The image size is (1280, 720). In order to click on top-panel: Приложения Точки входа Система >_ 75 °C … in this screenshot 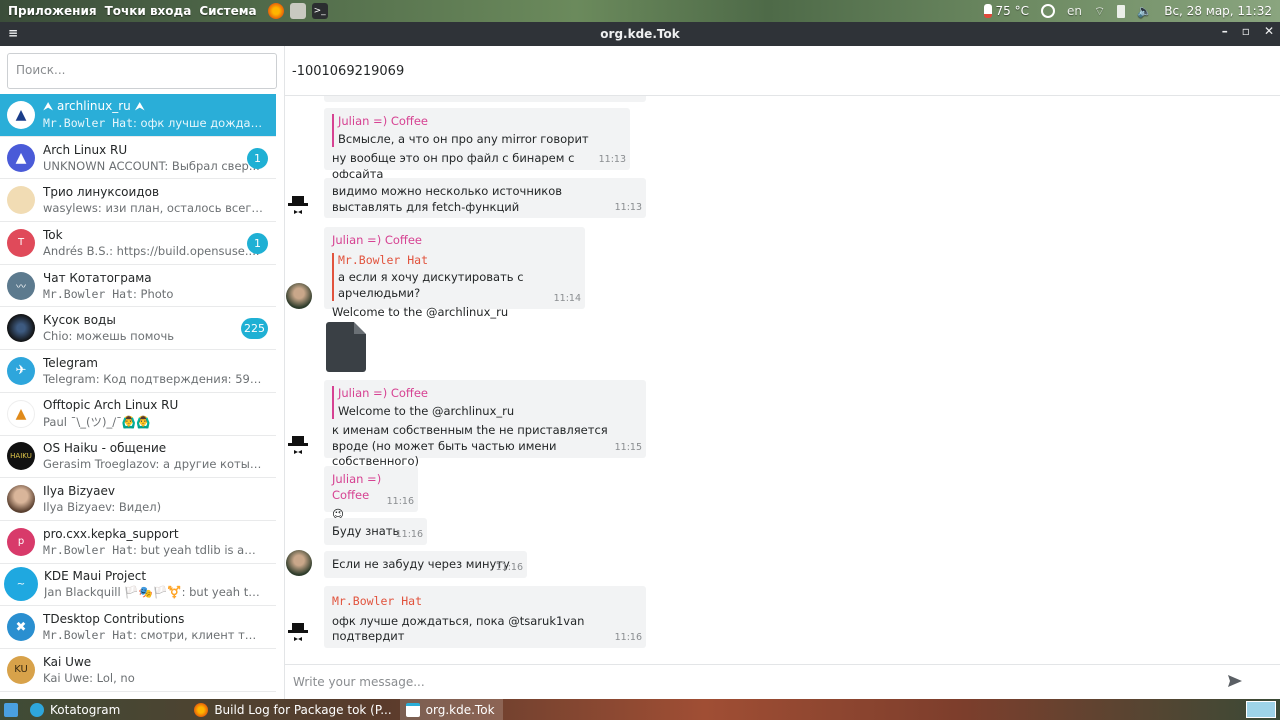, I will do `click(640, 11)`.